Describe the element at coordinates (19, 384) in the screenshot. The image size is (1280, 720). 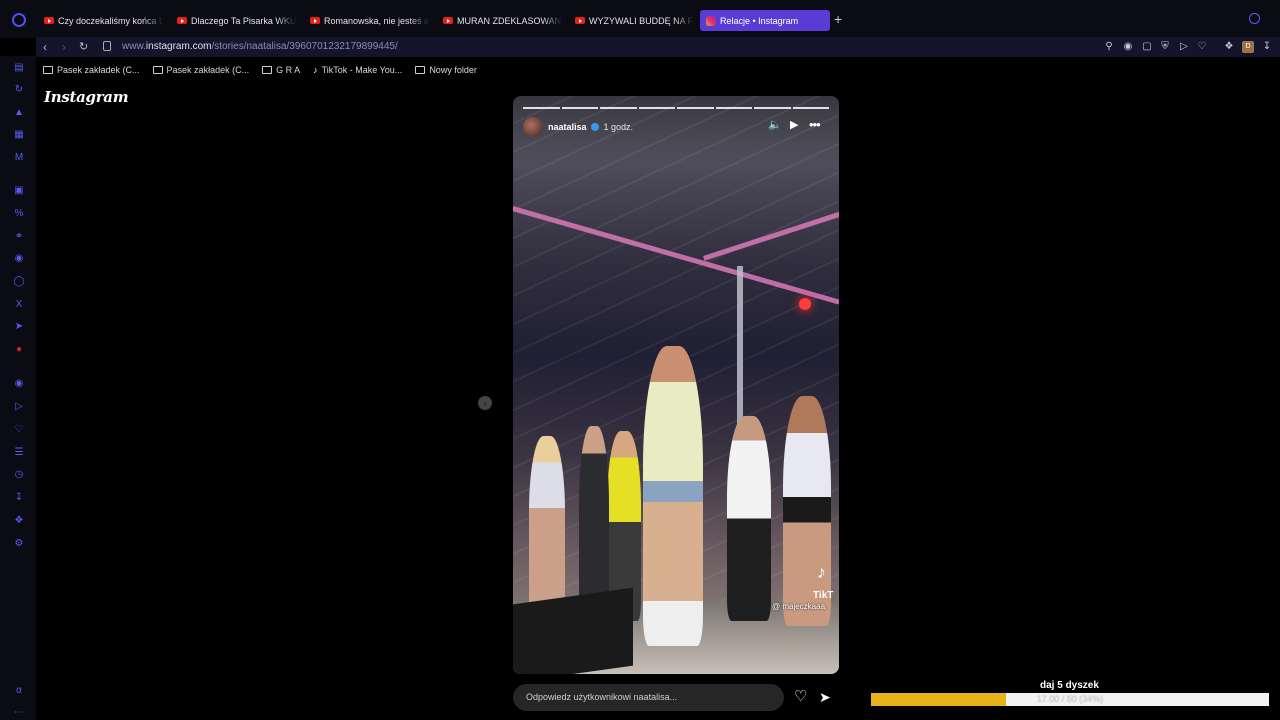
I see `spotify-icon: ◉` at that location.